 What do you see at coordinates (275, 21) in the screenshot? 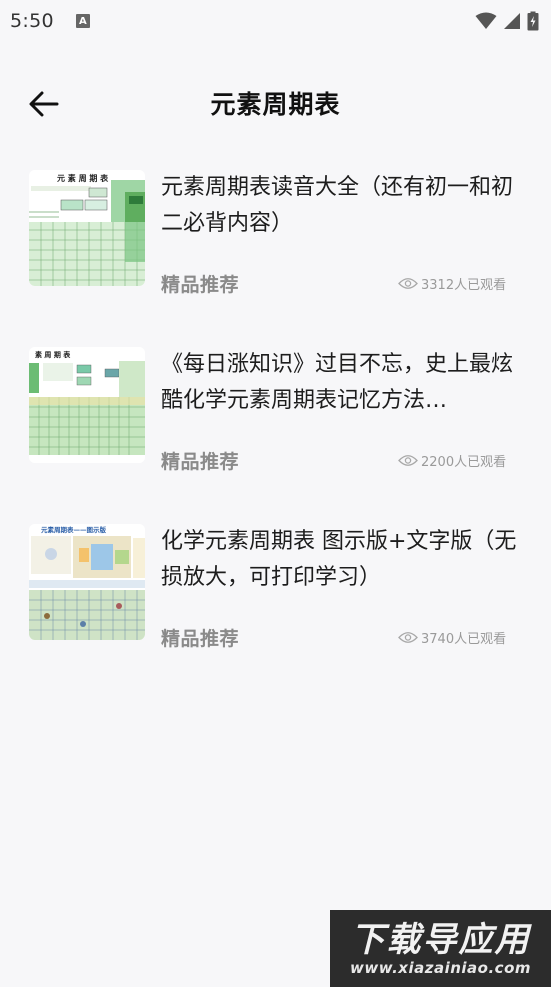
I see `status-bar: 5:50 A` at bounding box center [275, 21].